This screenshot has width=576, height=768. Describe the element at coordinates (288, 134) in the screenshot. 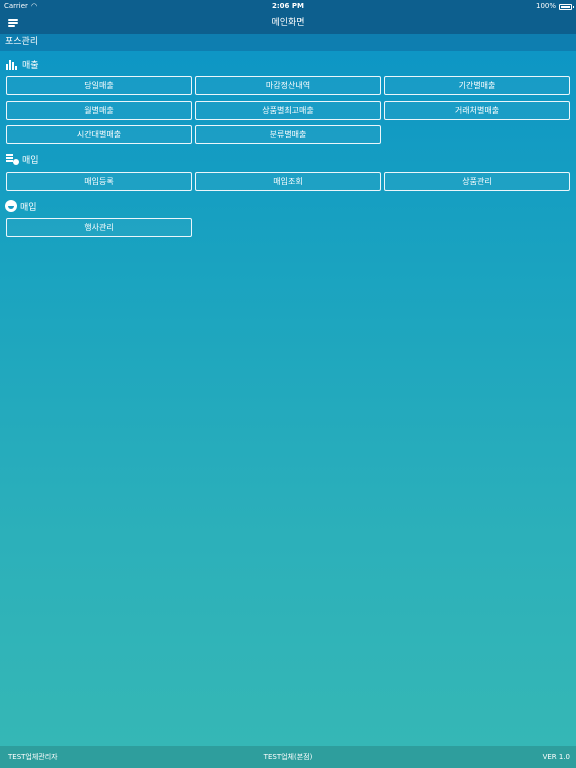

I see `button-category-sales: 분류별매출` at that location.